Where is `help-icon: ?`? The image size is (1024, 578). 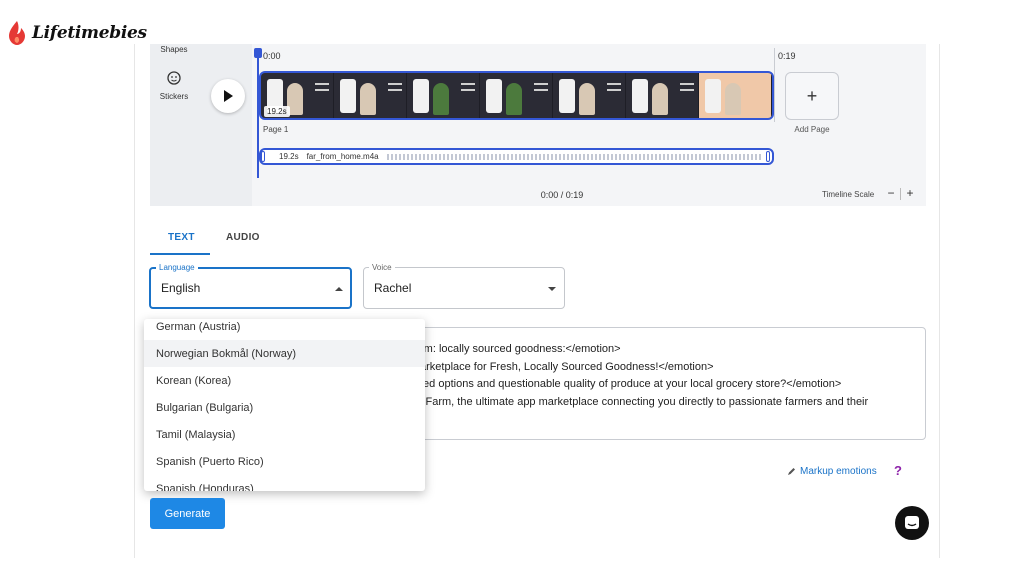
help-icon: ? is located at coordinates (898, 470).